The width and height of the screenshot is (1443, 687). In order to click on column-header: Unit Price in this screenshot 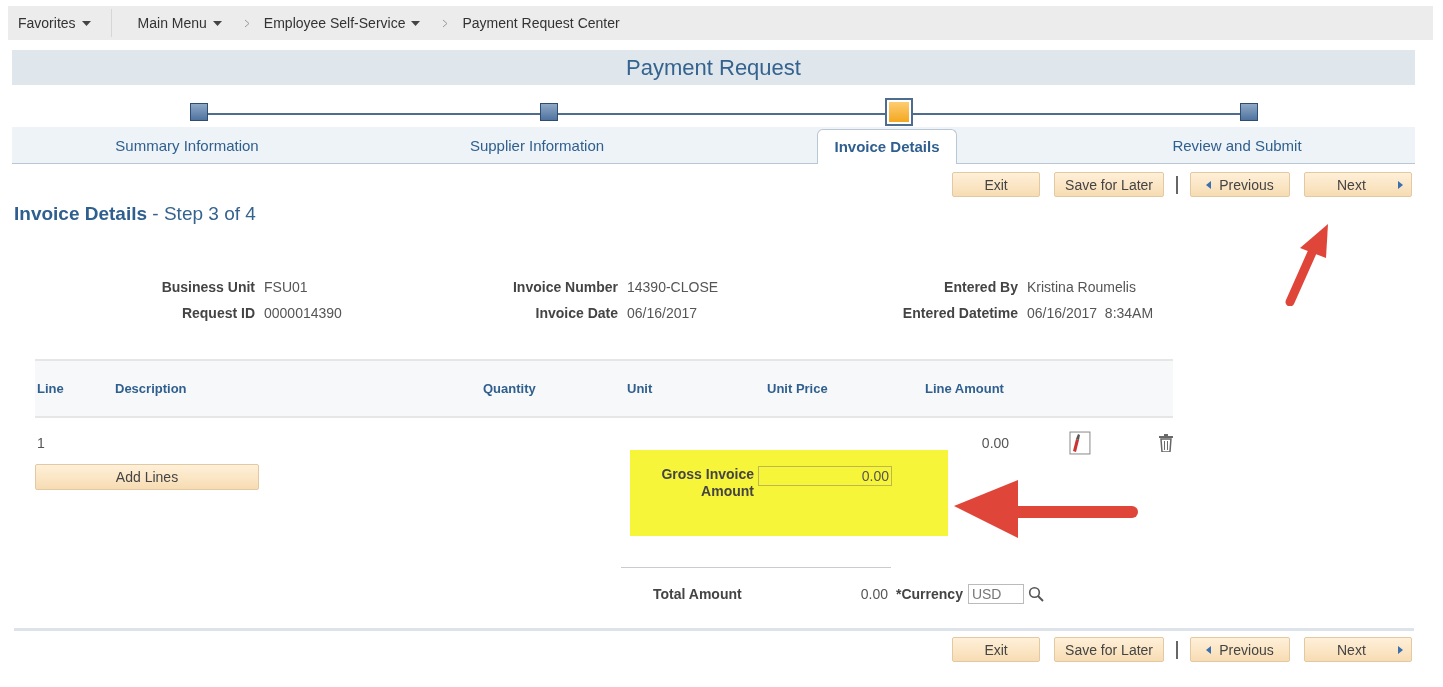, I will do `click(846, 388)`.